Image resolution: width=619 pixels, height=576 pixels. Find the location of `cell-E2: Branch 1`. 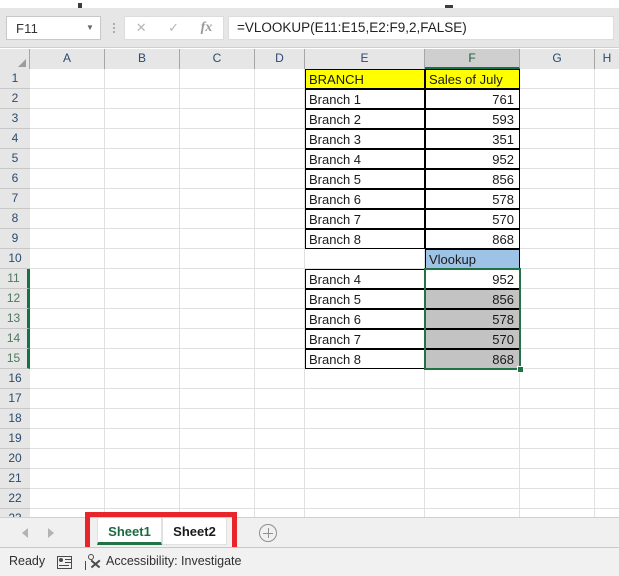

cell-E2: Branch 1 is located at coordinates (365, 99).